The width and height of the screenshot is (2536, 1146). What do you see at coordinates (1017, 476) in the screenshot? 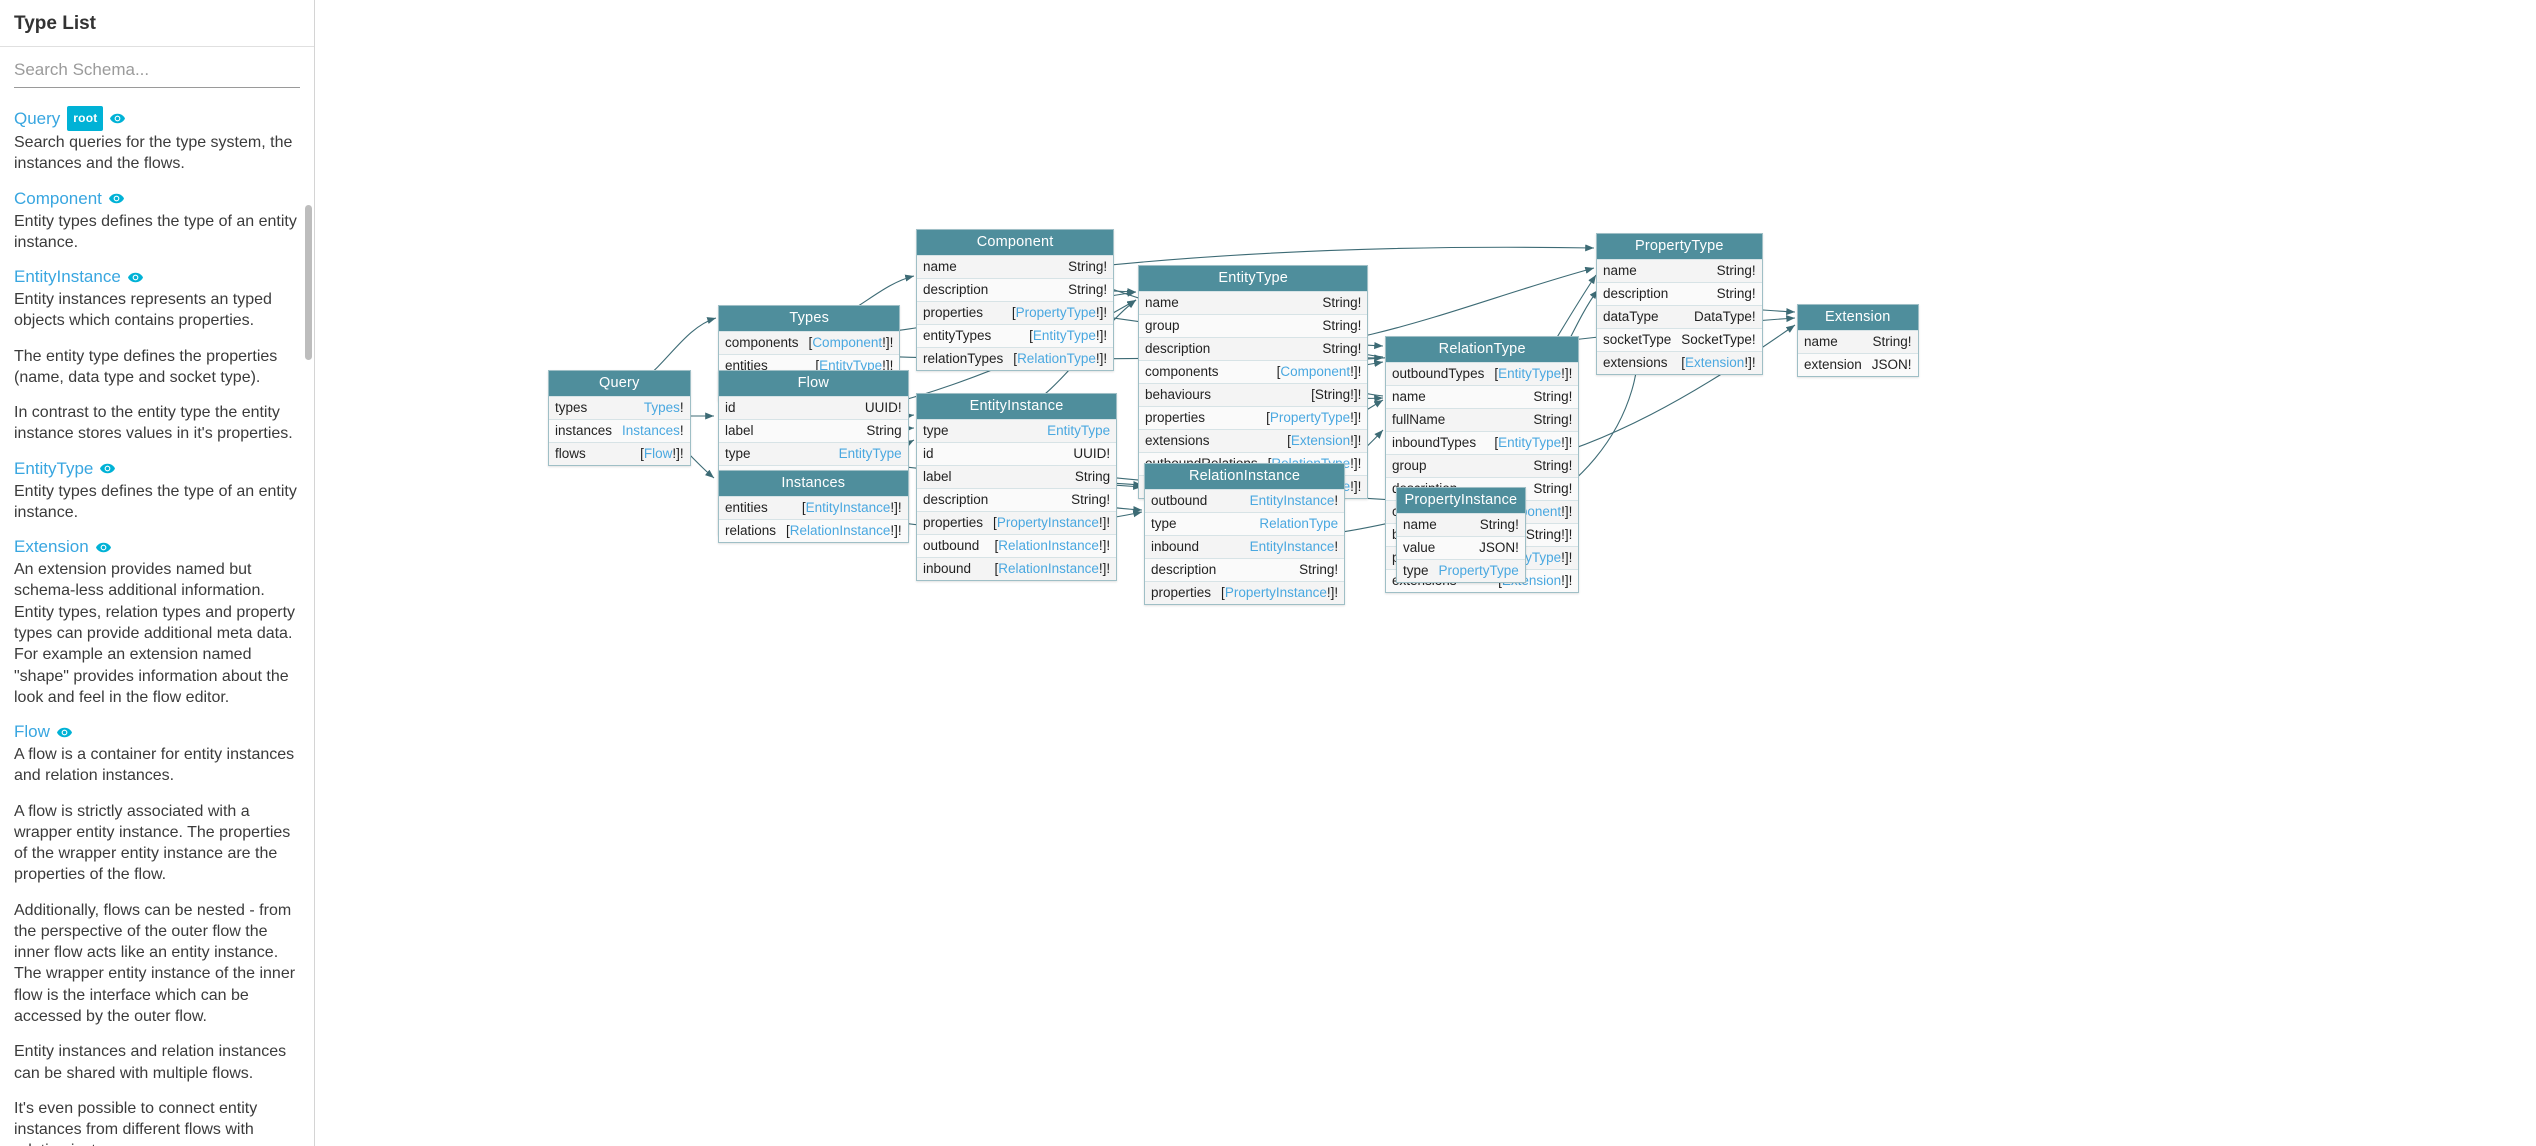
I see `node-field-row: label String` at bounding box center [1017, 476].